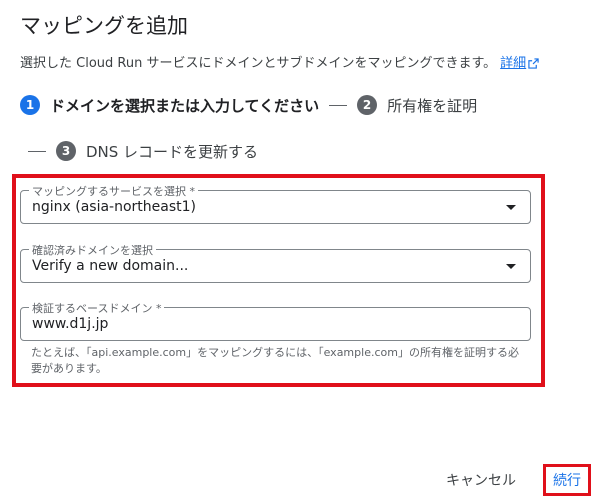 Image resolution: width=599 pixels, height=501 pixels. I want to click on service-select-value: nginx (asia-northeast1), so click(114, 207).